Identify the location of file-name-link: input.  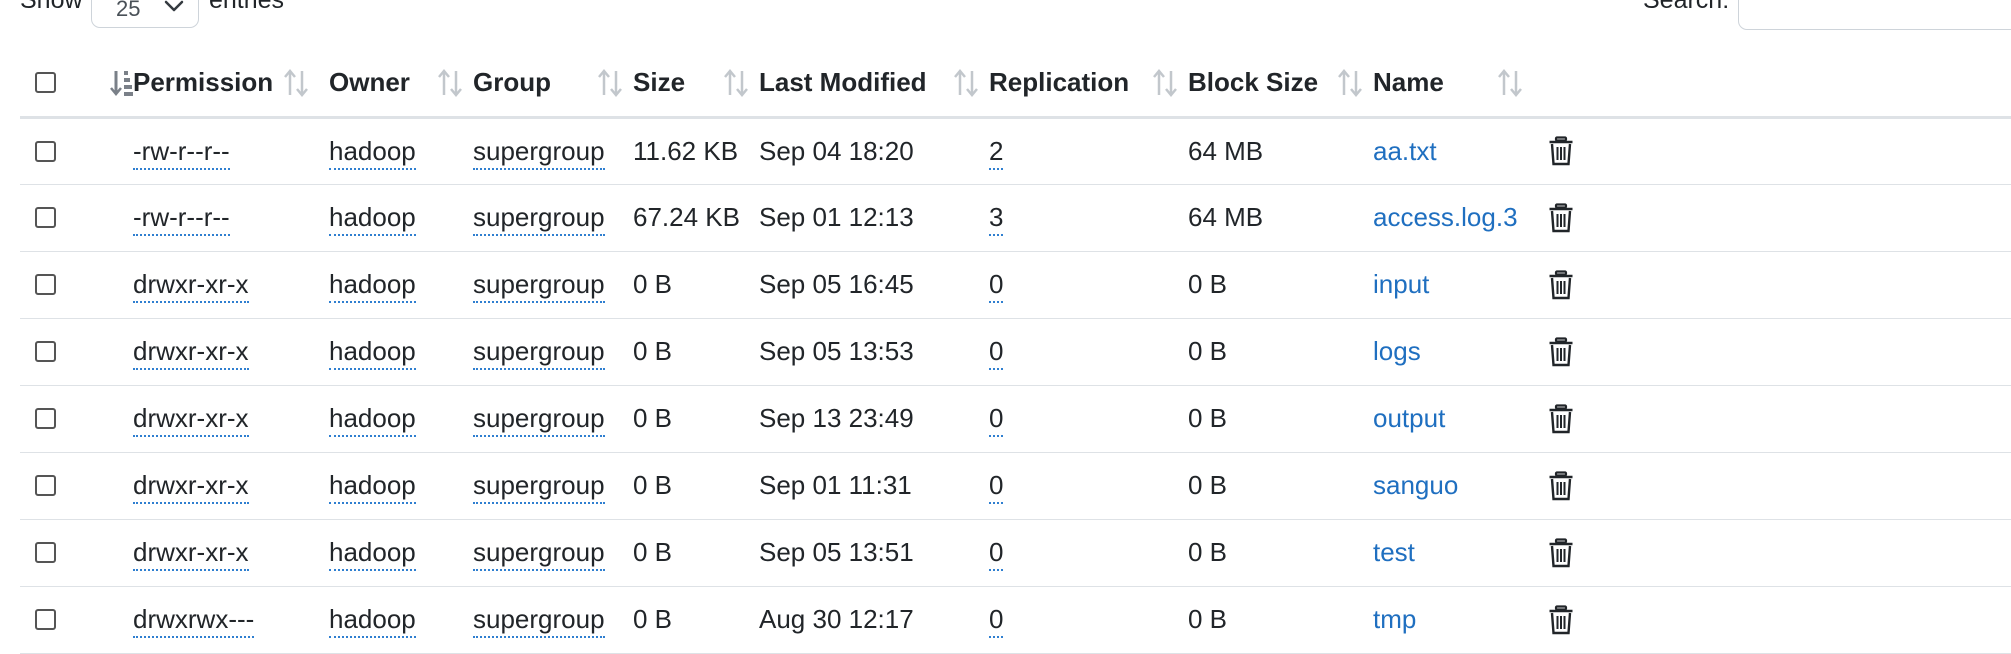
(1401, 284).